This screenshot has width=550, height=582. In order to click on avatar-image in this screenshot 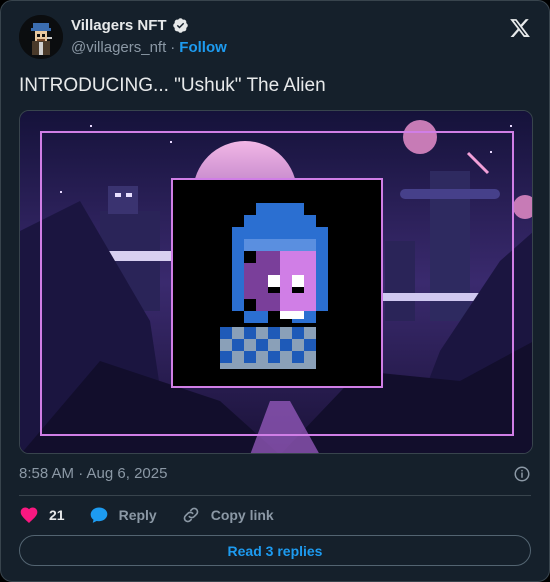, I will do `click(41, 37)`.